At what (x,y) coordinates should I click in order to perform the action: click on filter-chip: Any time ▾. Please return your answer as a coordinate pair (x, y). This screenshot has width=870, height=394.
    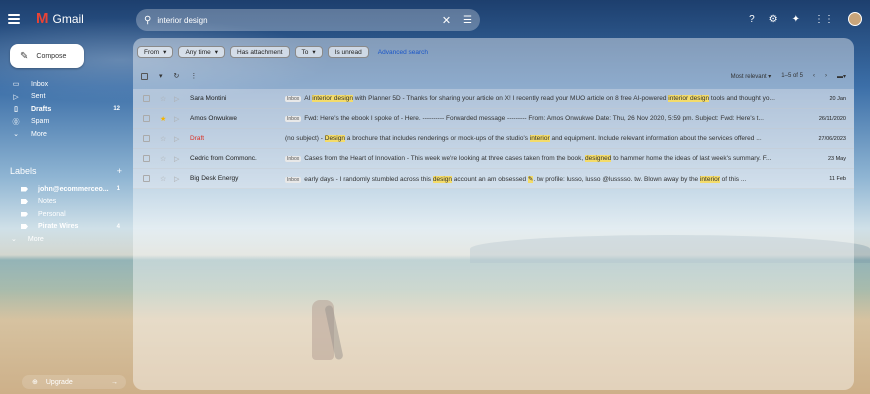
    Looking at the image, I should click on (201, 52).